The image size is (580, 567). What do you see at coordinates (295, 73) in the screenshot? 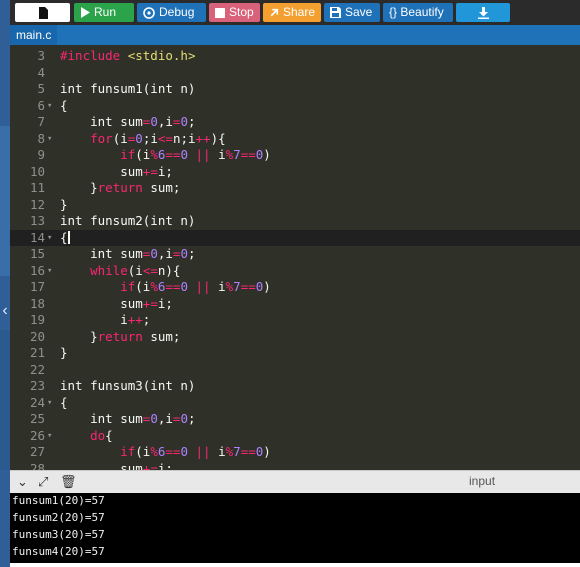
I see `code-line: 4` at bounding box center [295, 73].